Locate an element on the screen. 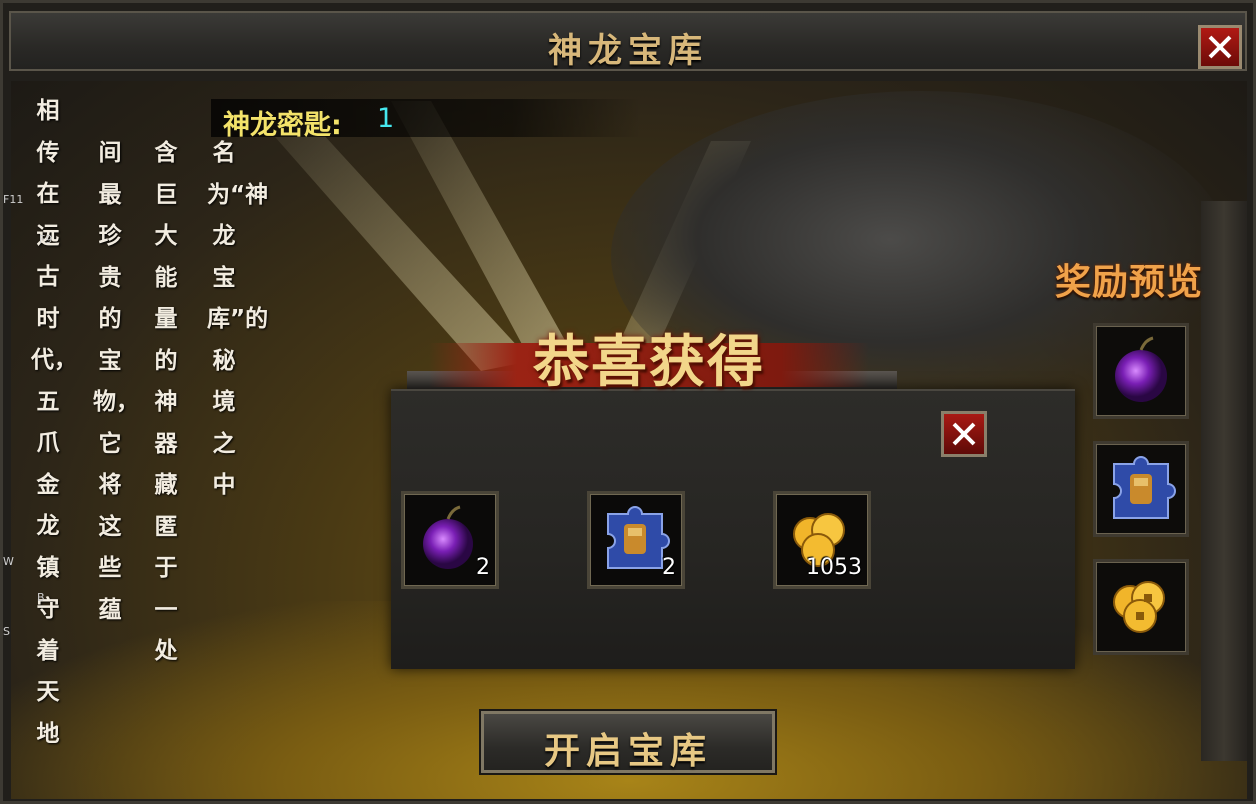  lore-column-1: 相传在远古时代，五爪金龙镇守着天地 is located at coordinates (54, 422).